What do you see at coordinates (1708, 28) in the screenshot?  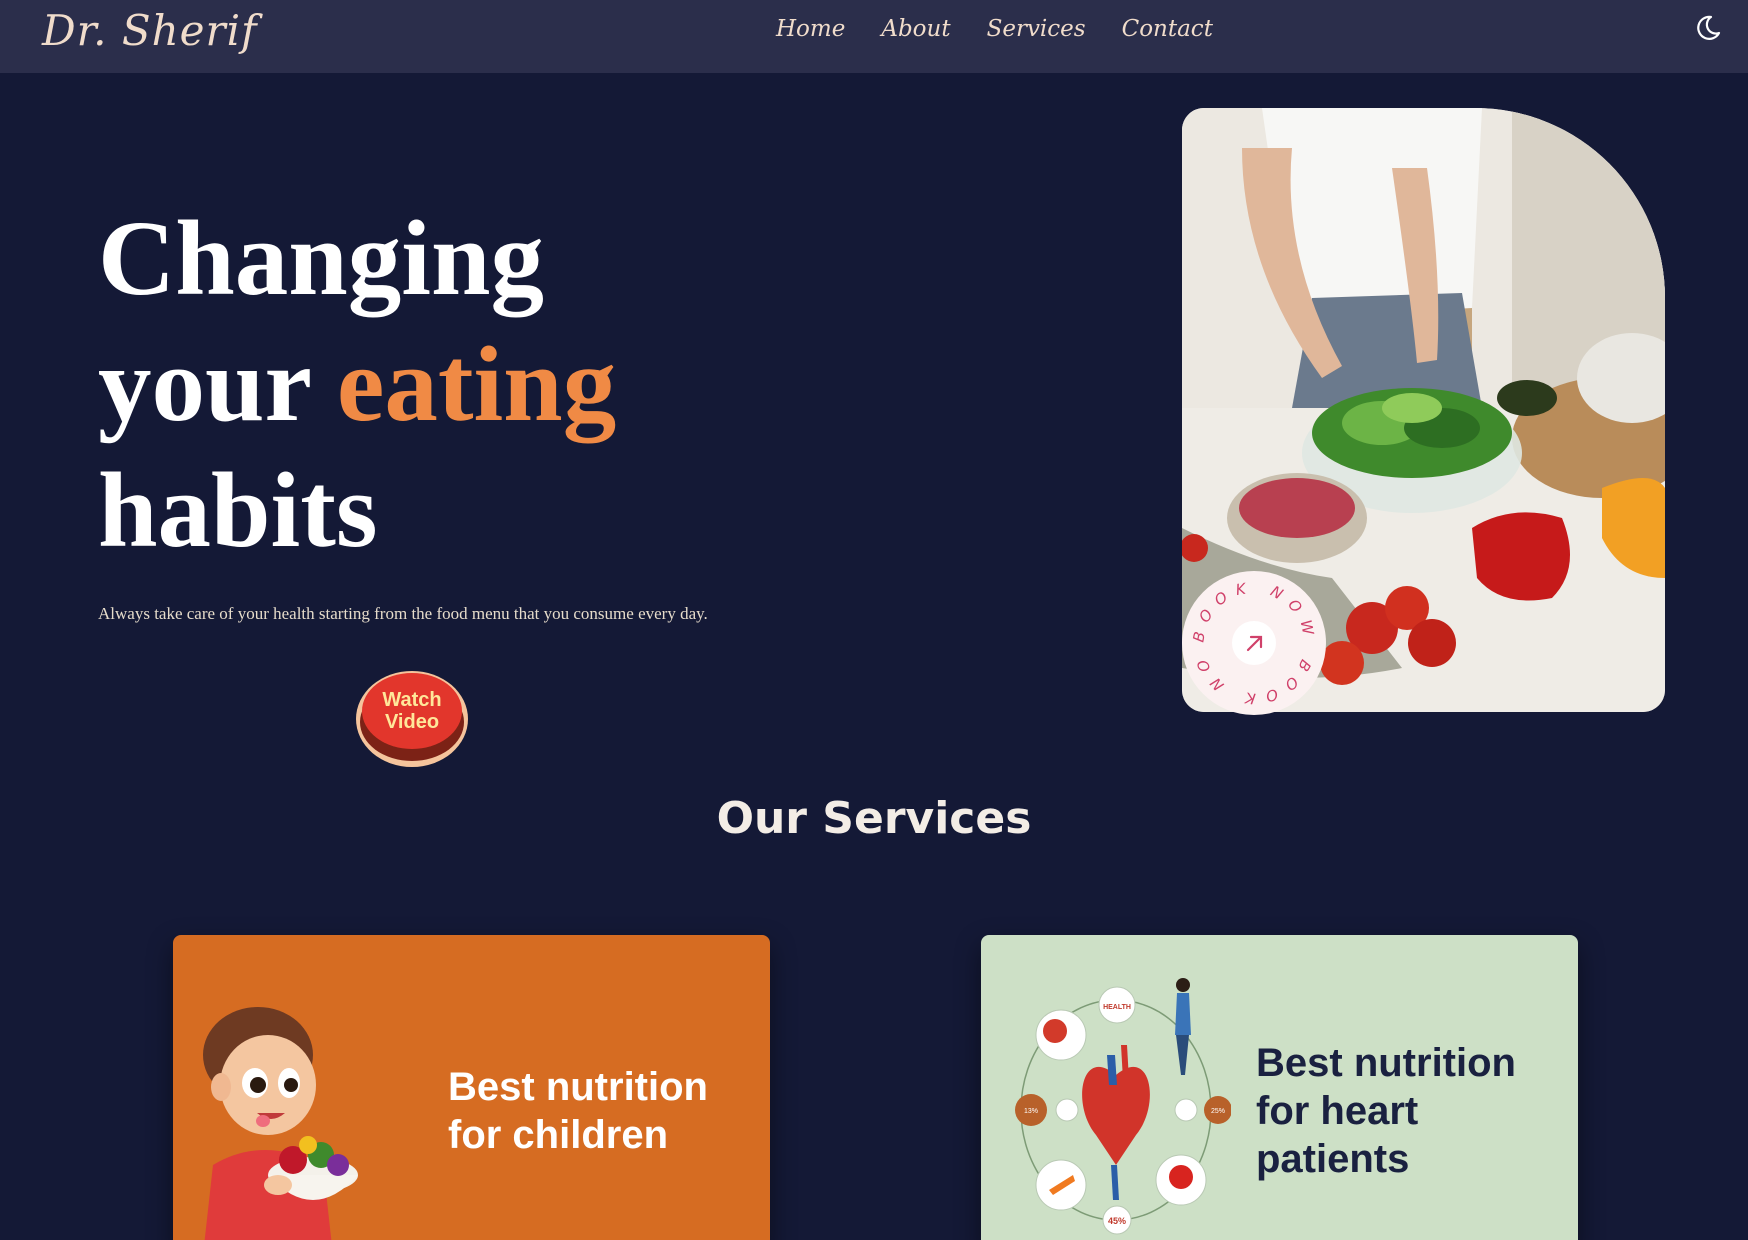 I see `moon-icon` at bounding box center [1708, 28].